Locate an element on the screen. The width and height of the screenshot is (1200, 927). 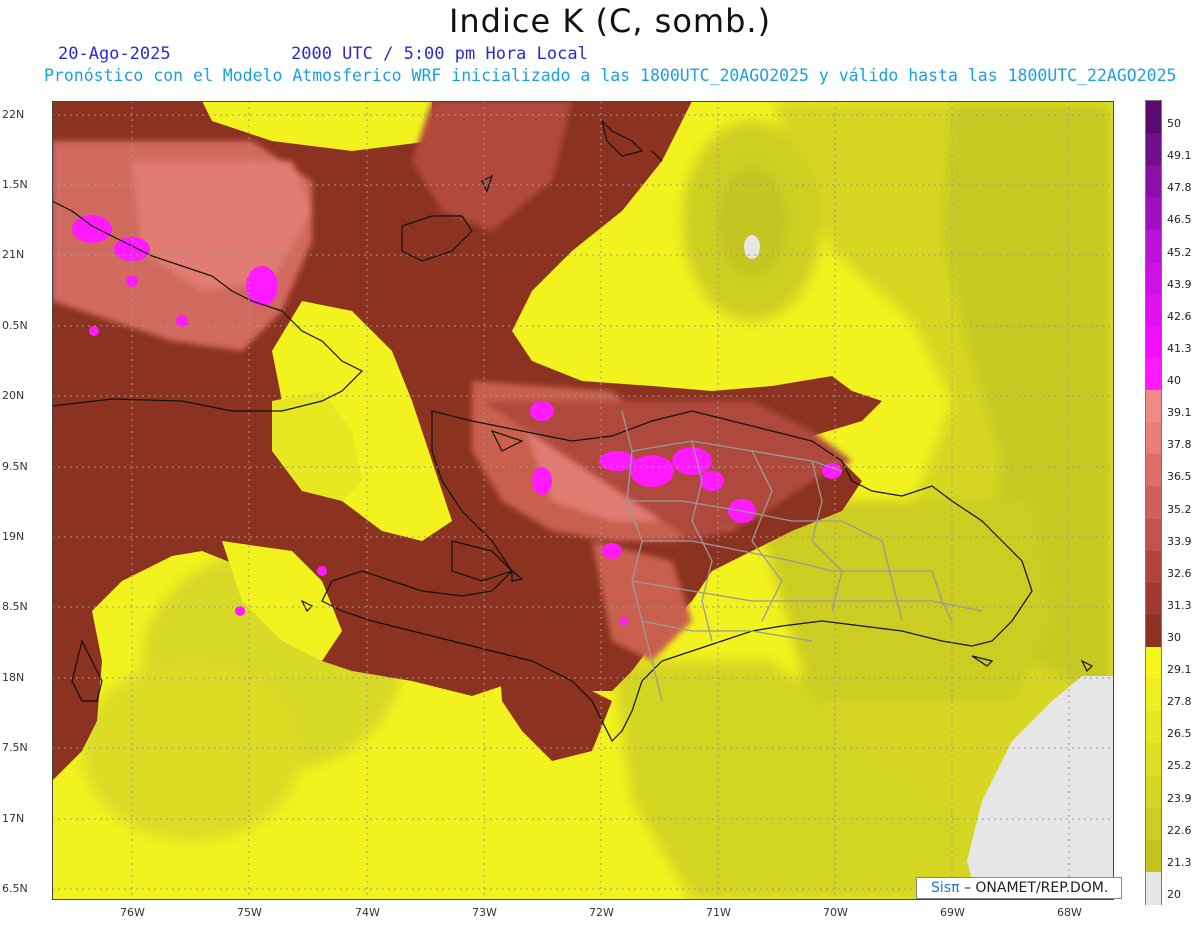
color-scale-label: 41.3 is located at coordinates (1179, 348).